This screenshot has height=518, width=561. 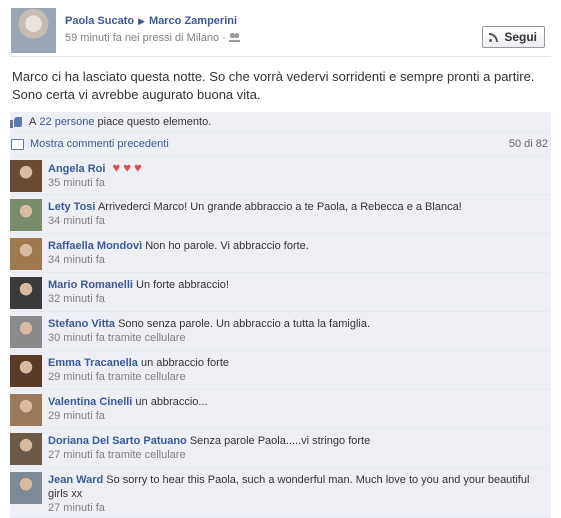 I want to click on comment-timestamp: 29 minuti fa tramite cellulare, so click(x=138, y=377).